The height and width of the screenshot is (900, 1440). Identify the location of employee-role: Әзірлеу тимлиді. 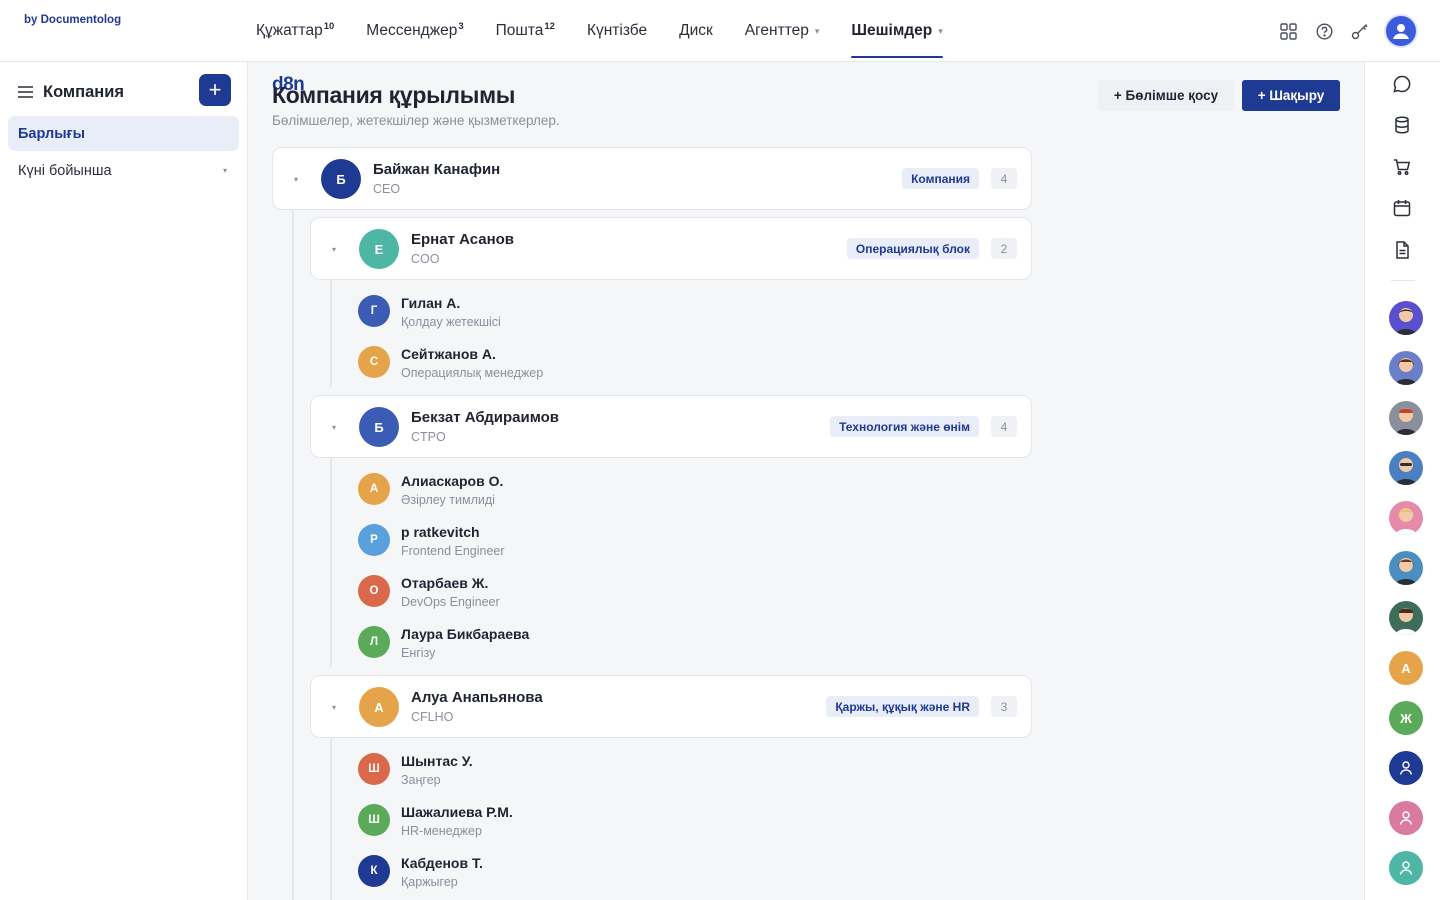
(448, 500).